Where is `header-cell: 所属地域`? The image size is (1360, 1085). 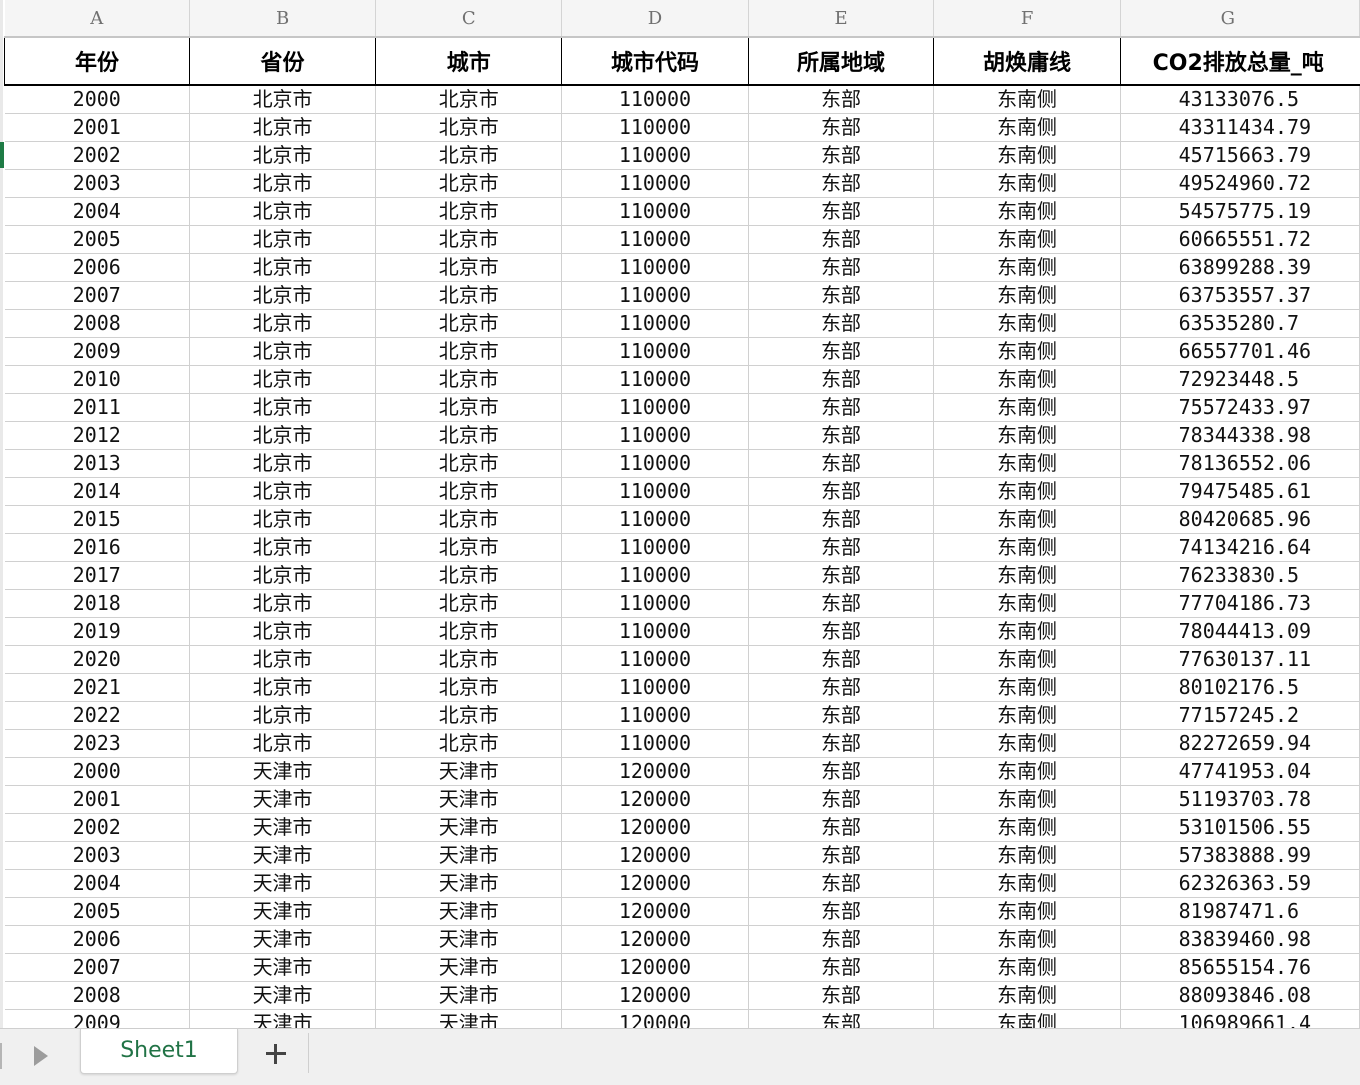
header-cell: 所属地域 is located at coordinates (841, 61).